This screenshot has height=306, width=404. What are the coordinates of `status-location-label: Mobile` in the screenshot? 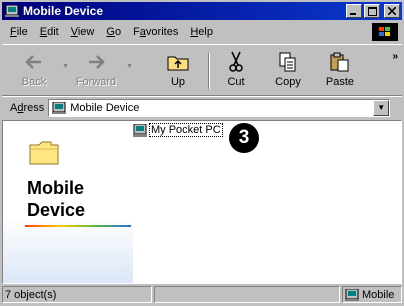 It's located at (378, 294).